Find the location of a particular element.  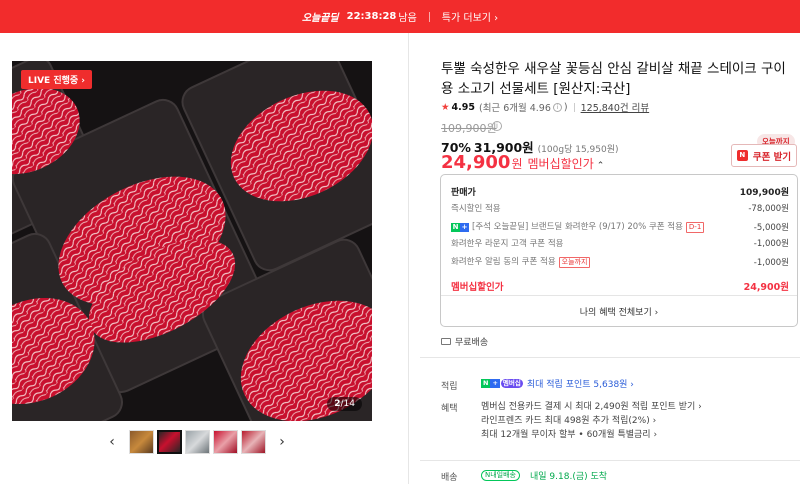

image-counter-total: /14 is located at coordinates (347, 404).